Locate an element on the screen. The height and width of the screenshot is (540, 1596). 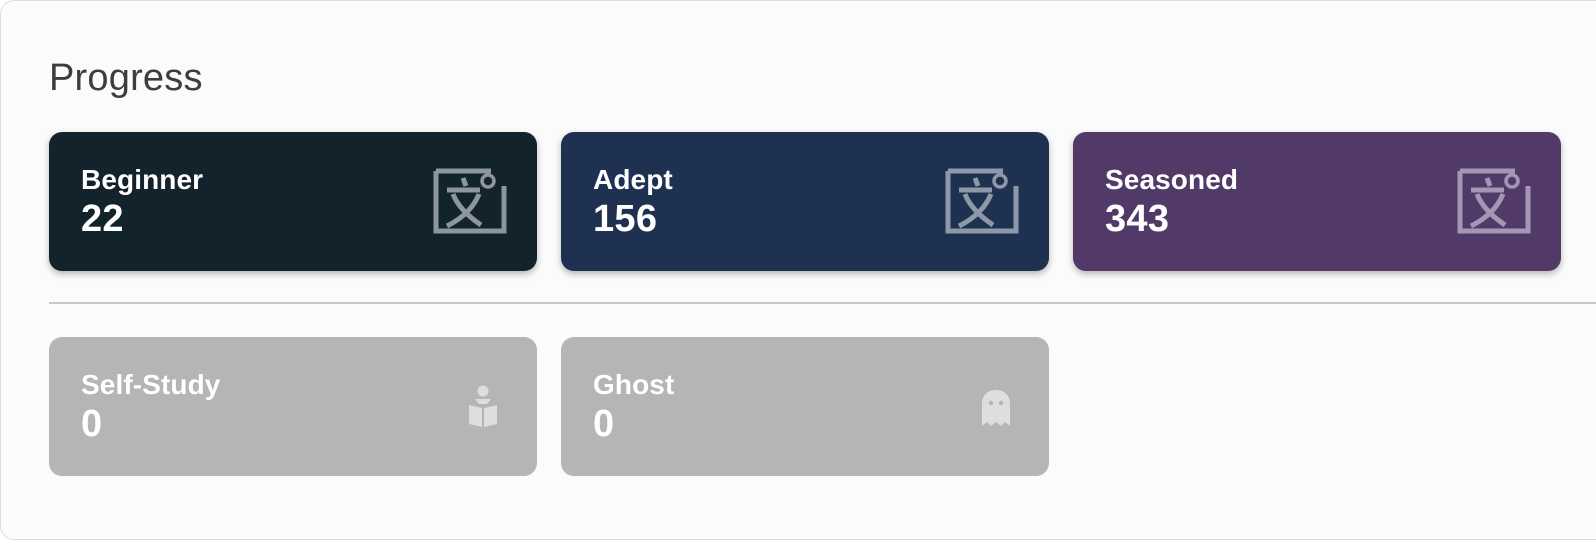
divider is located at coordinates (822, 303).